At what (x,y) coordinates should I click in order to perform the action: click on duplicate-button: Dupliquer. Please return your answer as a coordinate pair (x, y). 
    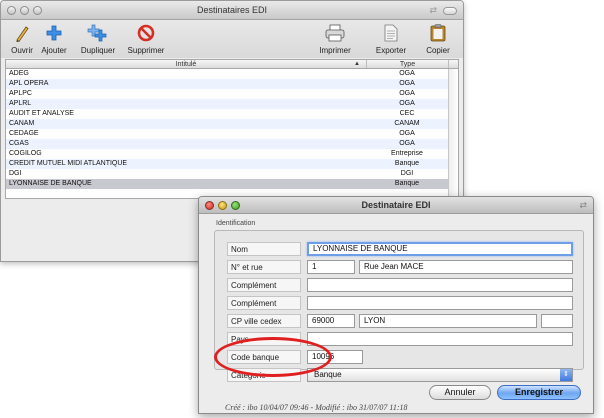
    Looking at the image, I should click on (98, 39).